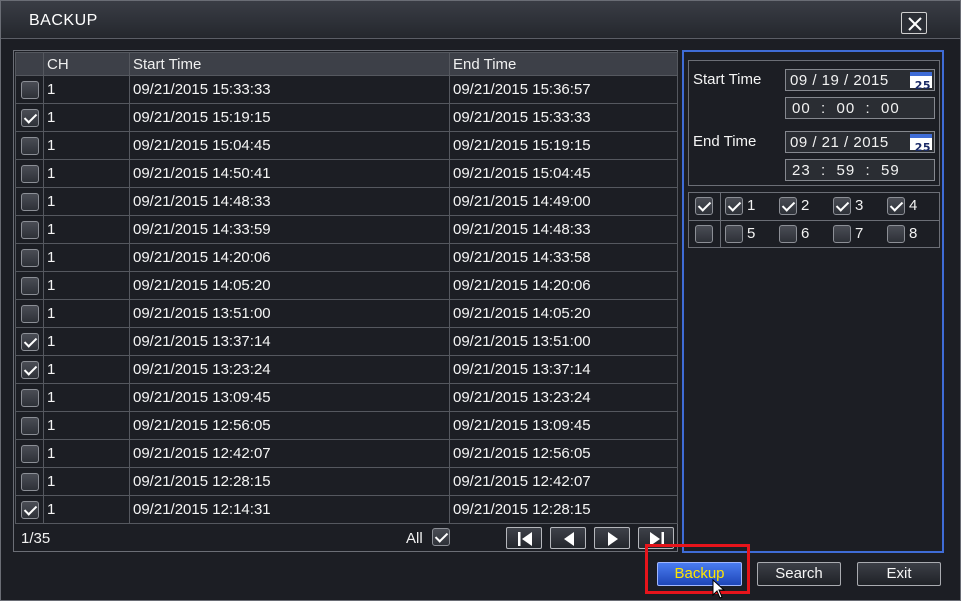 The height and width of the screenshot is (601, 961). Describe the element at coordinates (289, 509) in the screenshot. I see `row-start-time: 09/21/2015 12:14:31` at that location.